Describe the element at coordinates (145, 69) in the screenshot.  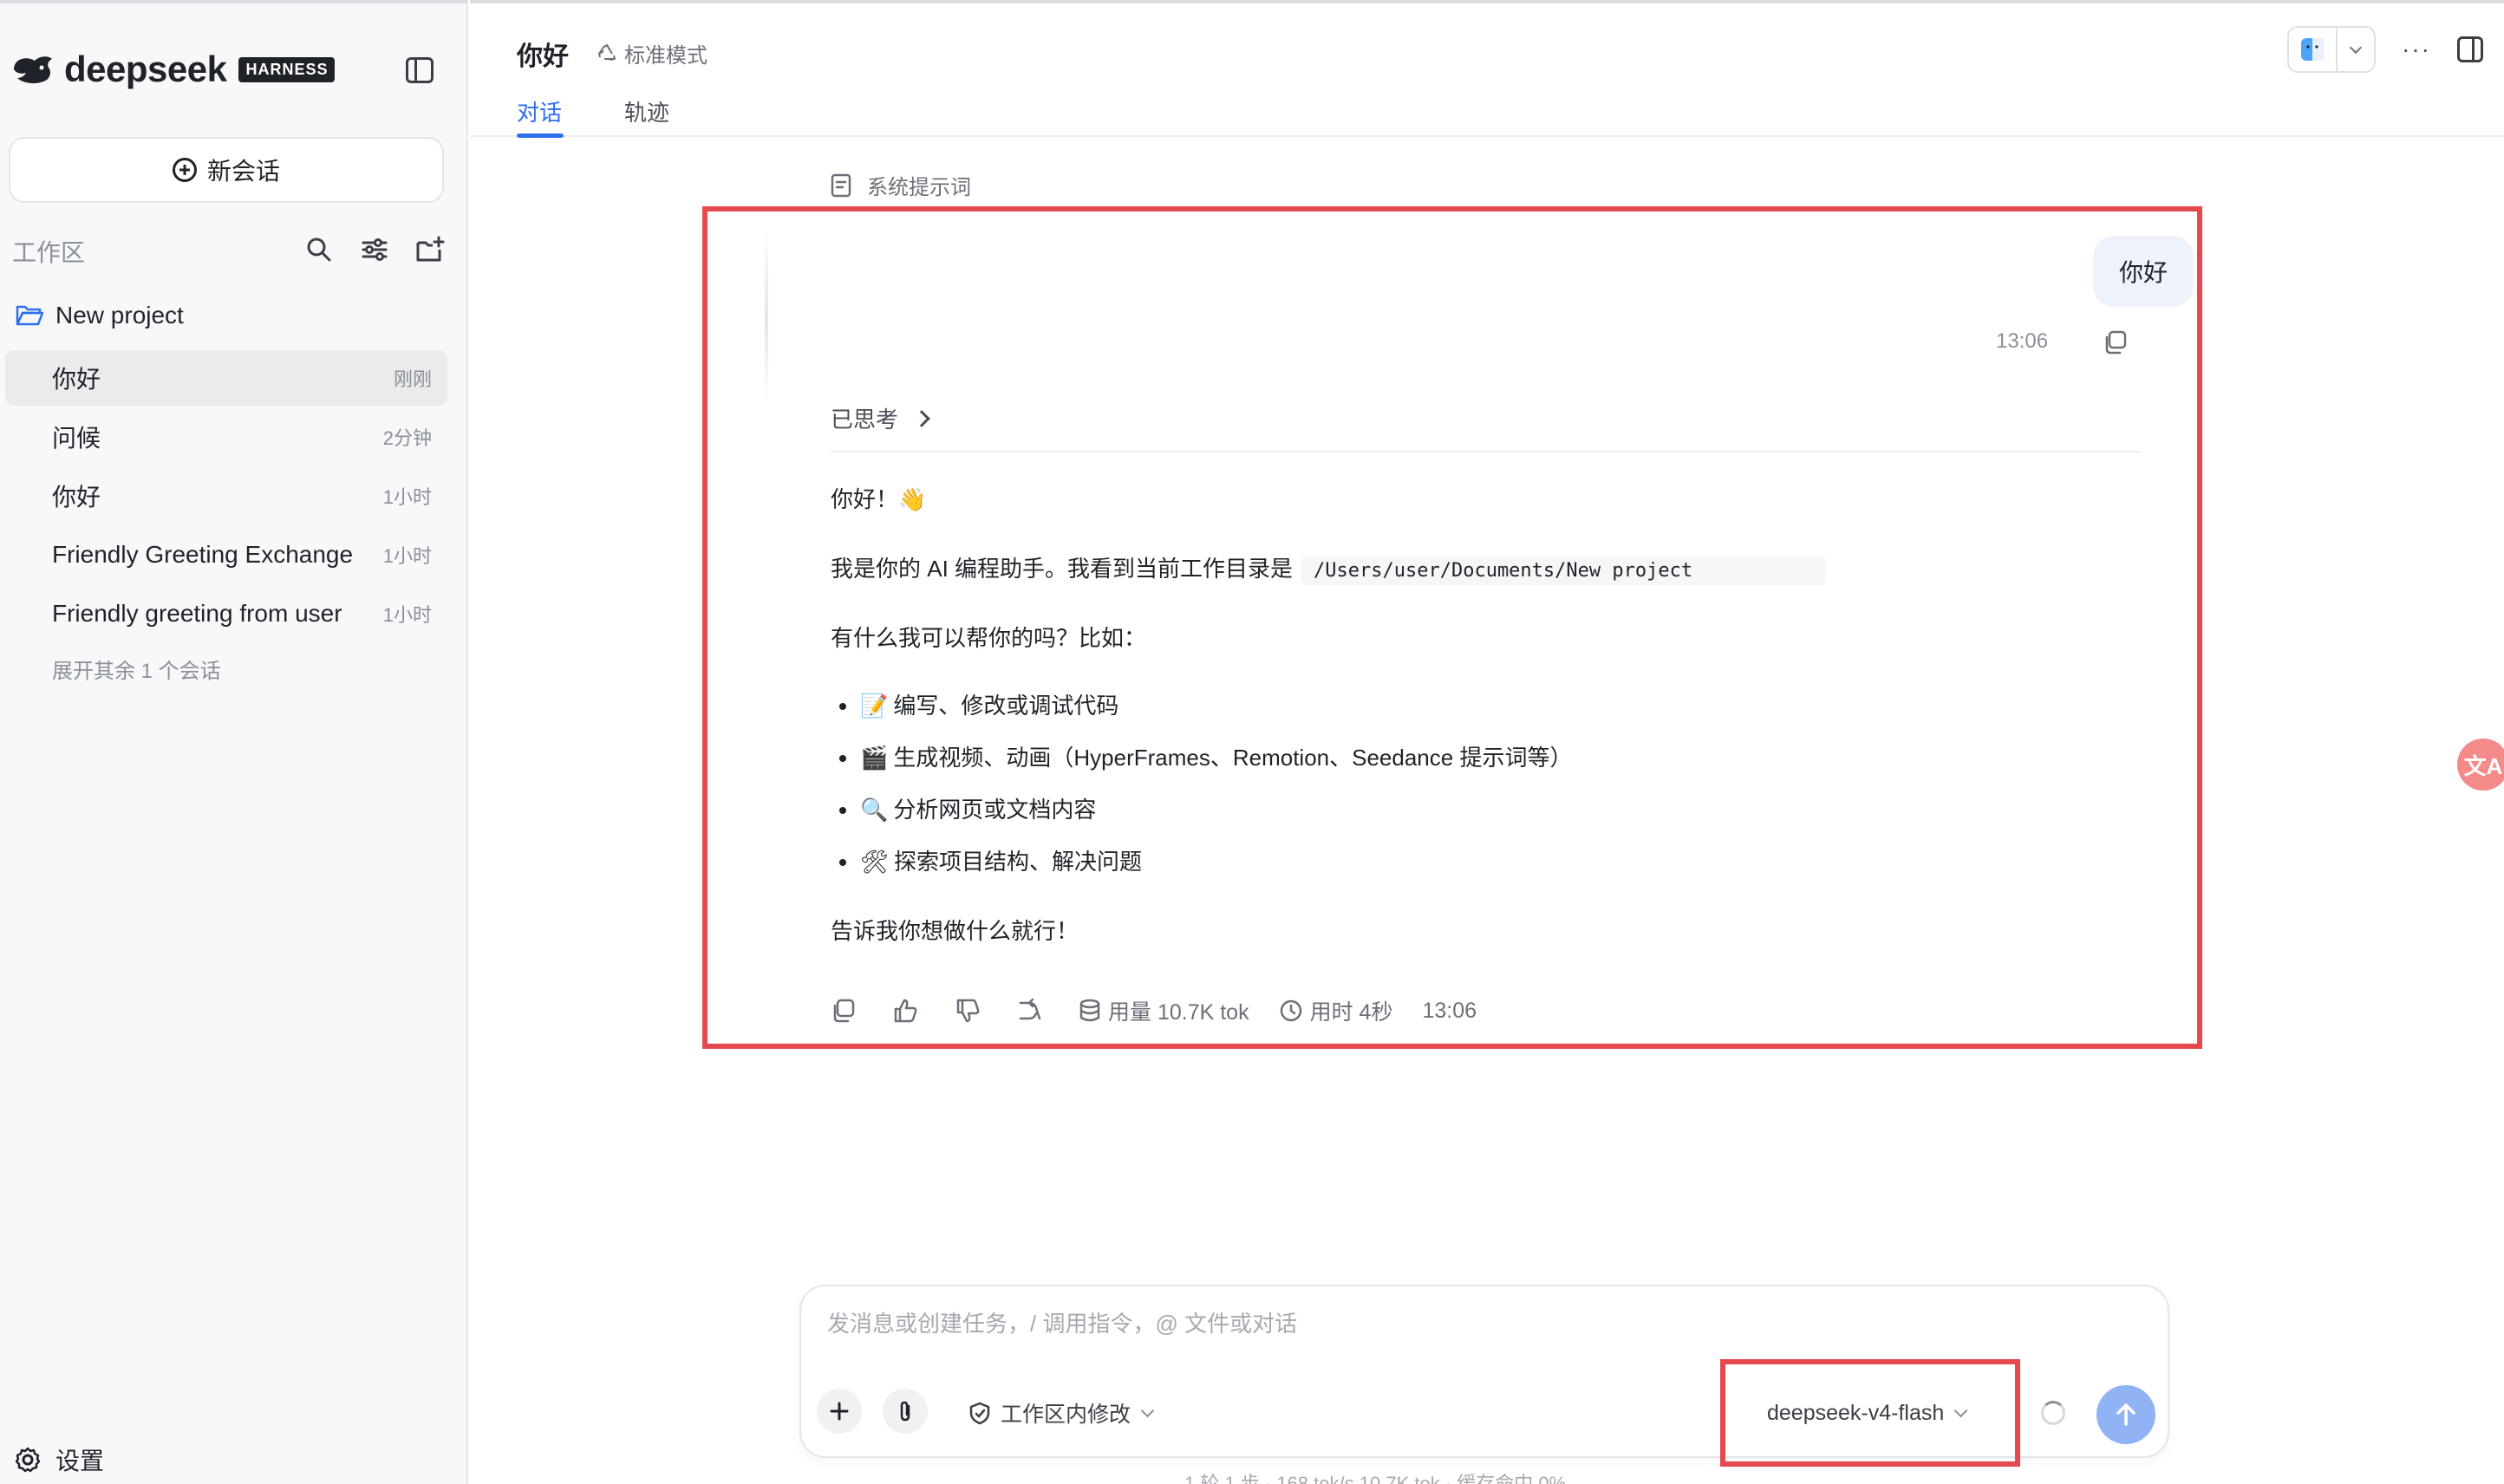
I see `logo-text: deepseek` at that location.